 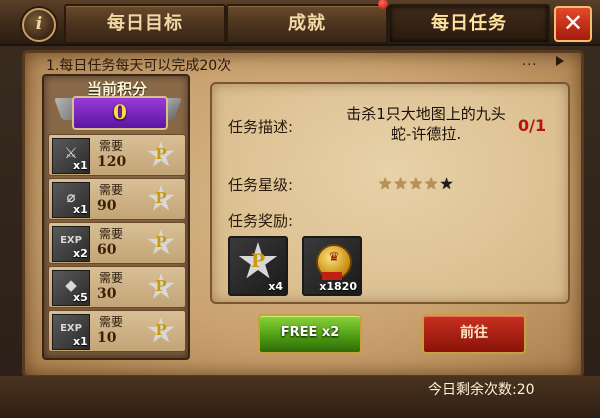 What do you see at coordinates (107, 250) in the screenshot?
I see `reward-cost: 60` at bounding box center [107, 250].